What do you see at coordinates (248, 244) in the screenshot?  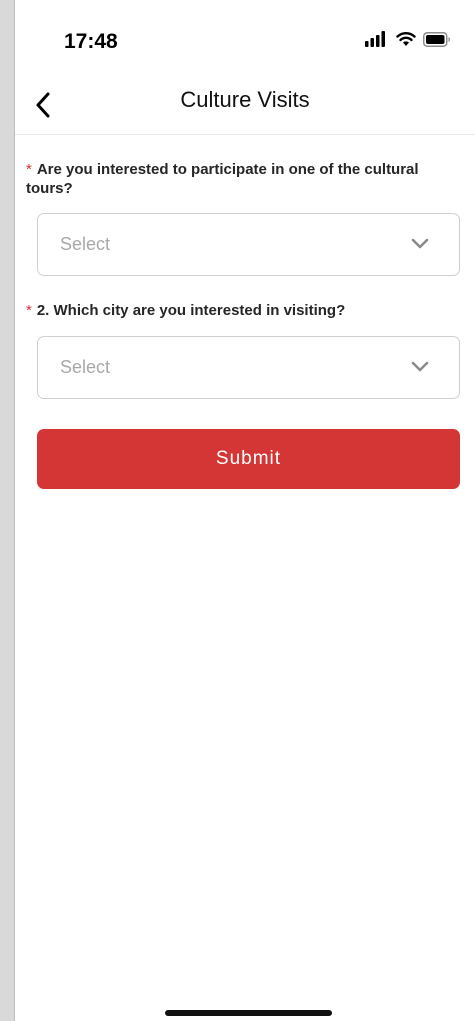 I see `question-1-select: Select` at bounding box center [248, 244].